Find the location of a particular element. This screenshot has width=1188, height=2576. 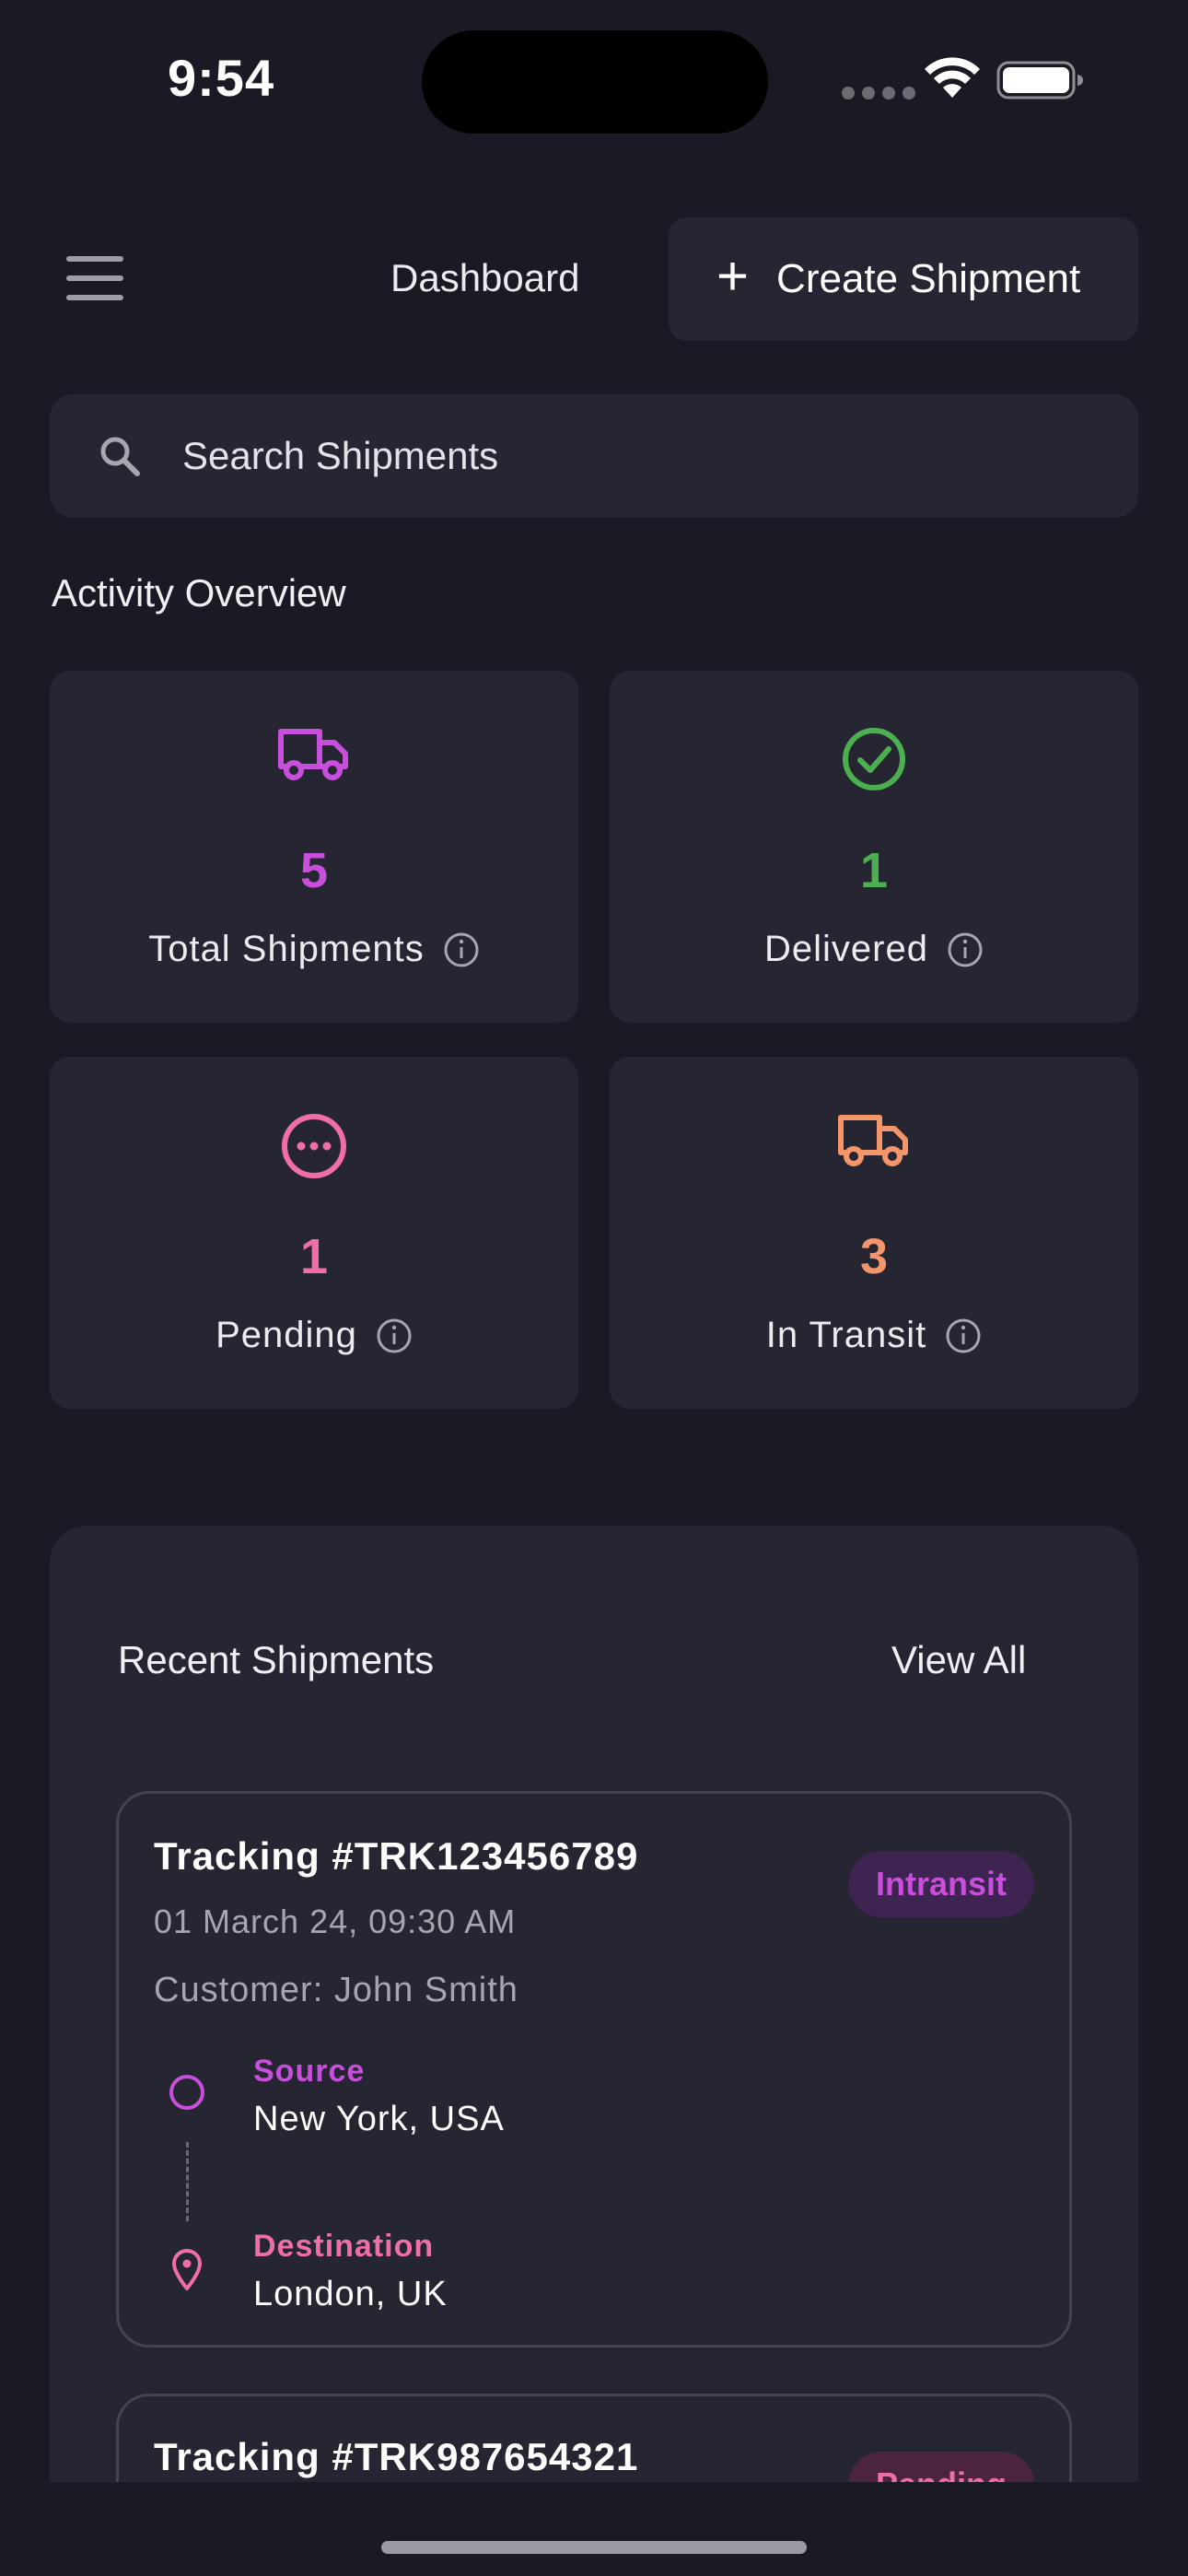

stat-card-in-transit: 3 In Transit is located at coordinates (874, 1233).